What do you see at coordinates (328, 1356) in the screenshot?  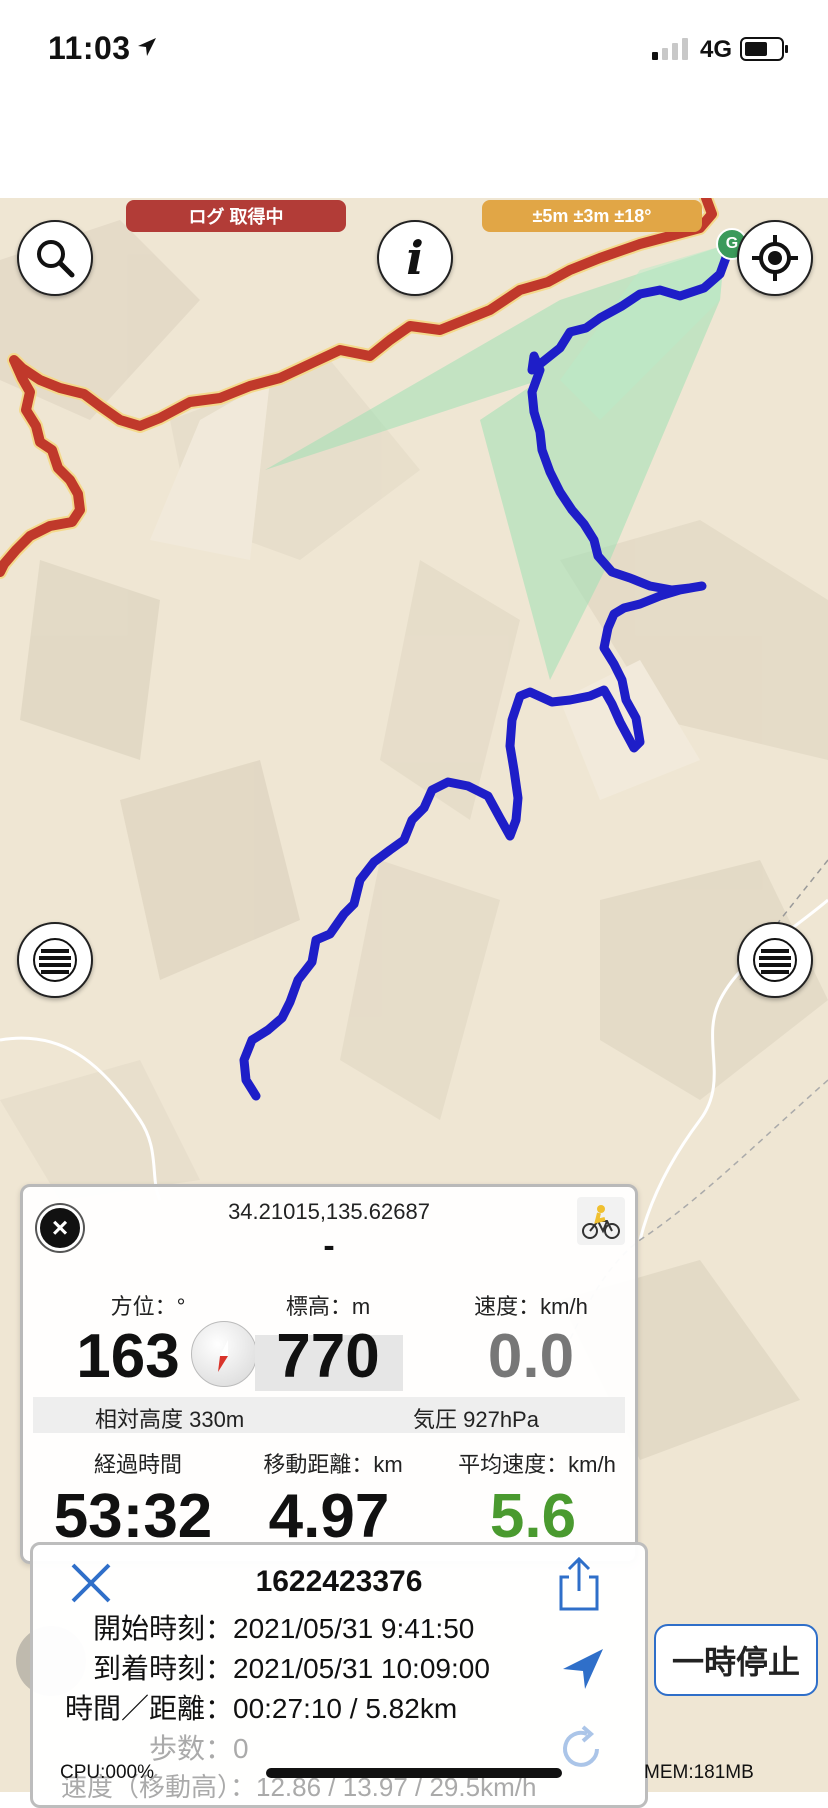 I see `altitude-value: 770` at bounding box center [328, 1356].